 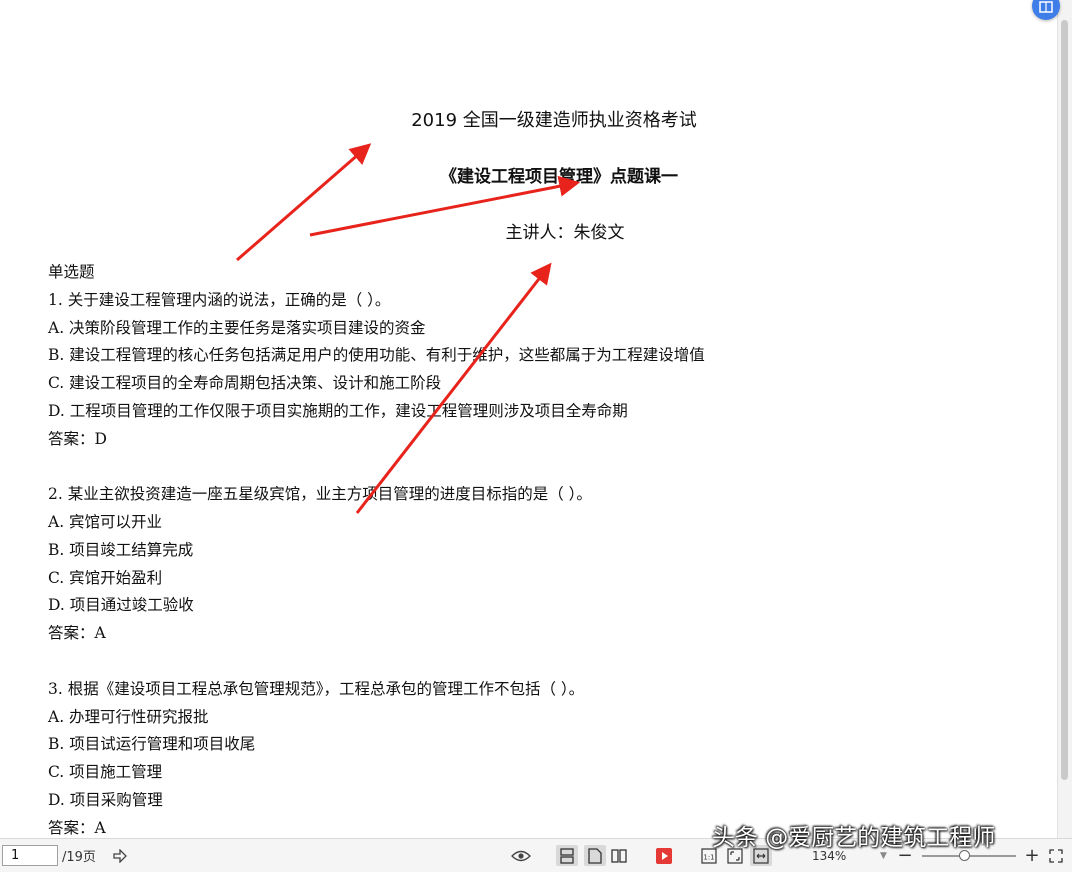 I want to click on option-line: C. 项目施工管理, so click(x=105, y=772).